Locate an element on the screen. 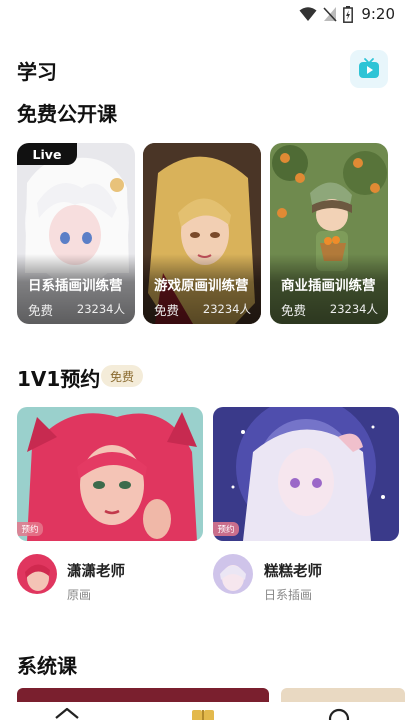  course-card-game-concept-art: 游戏原画训练营 免费 23234人 is located at coordinates (202, 233).